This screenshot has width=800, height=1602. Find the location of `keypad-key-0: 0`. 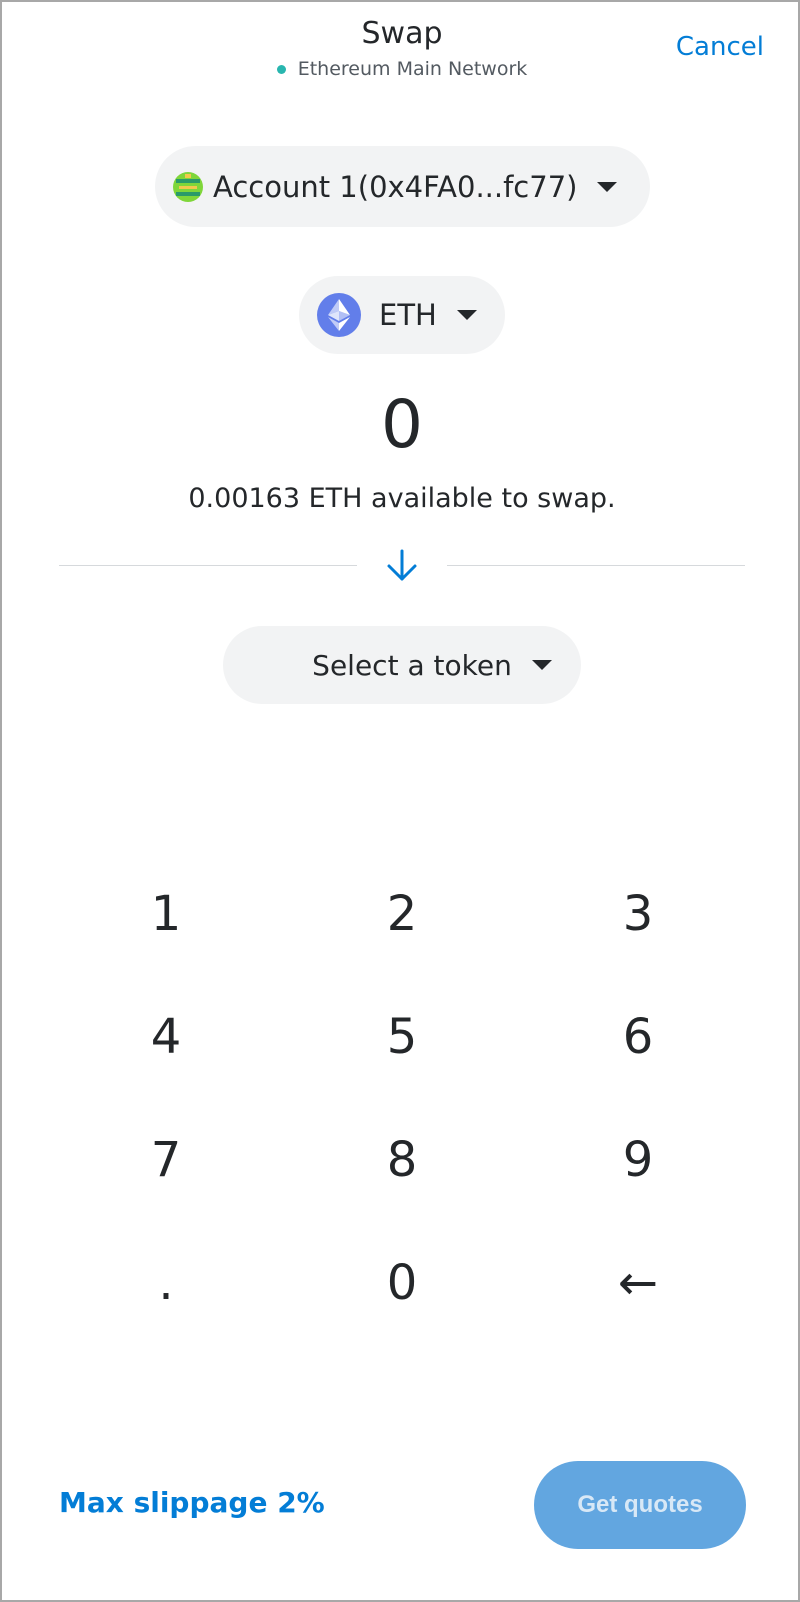

keypad-key-0: 0 is located at coordinates (402, 1282).